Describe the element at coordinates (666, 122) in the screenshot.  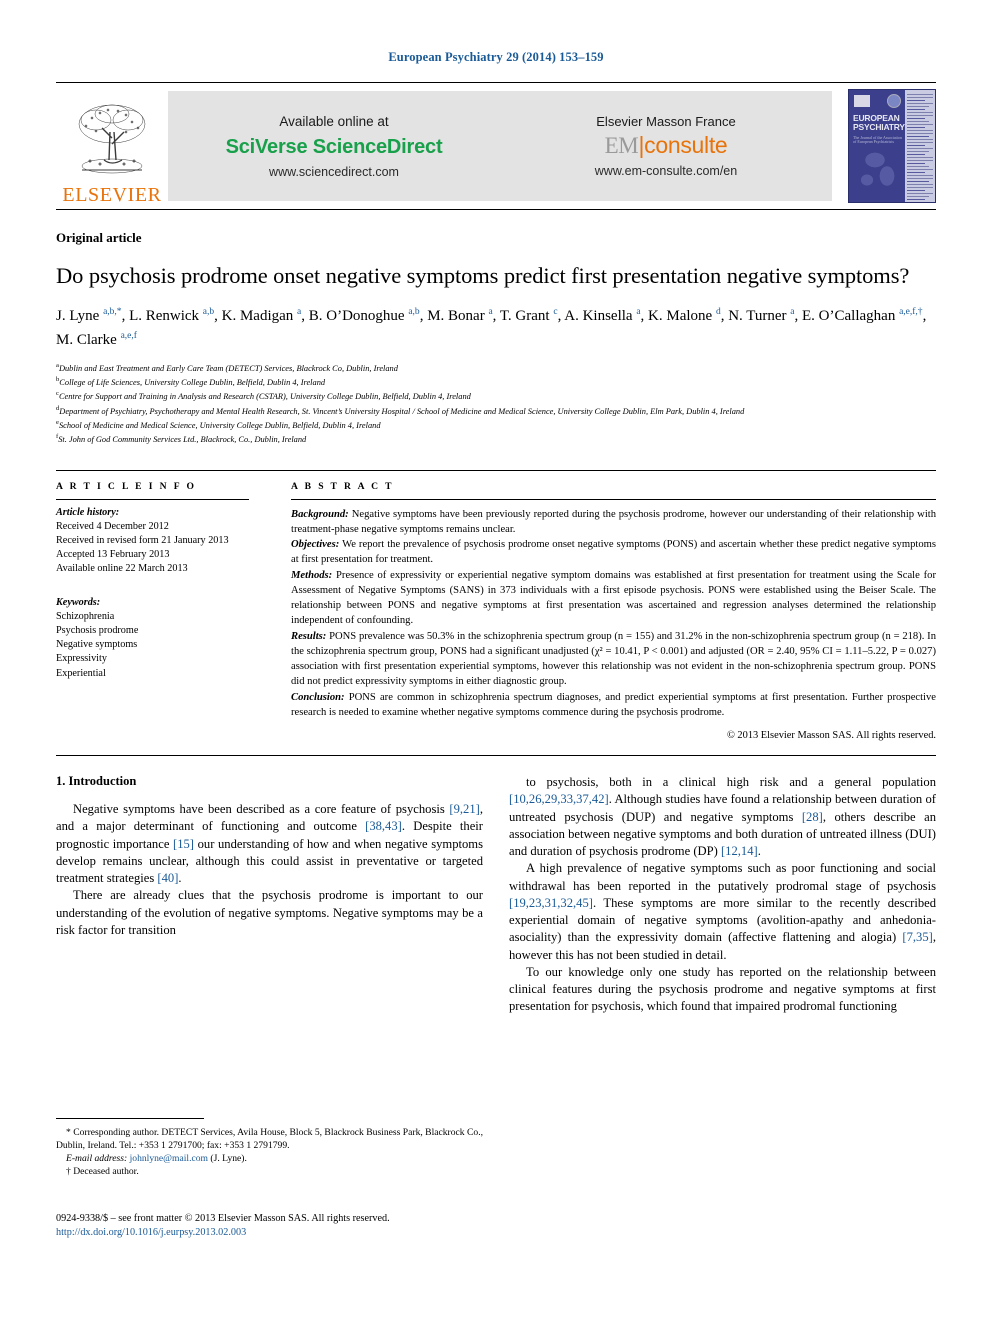
I see `elsevier-masson-label: Elsevier Masson France` at that location.